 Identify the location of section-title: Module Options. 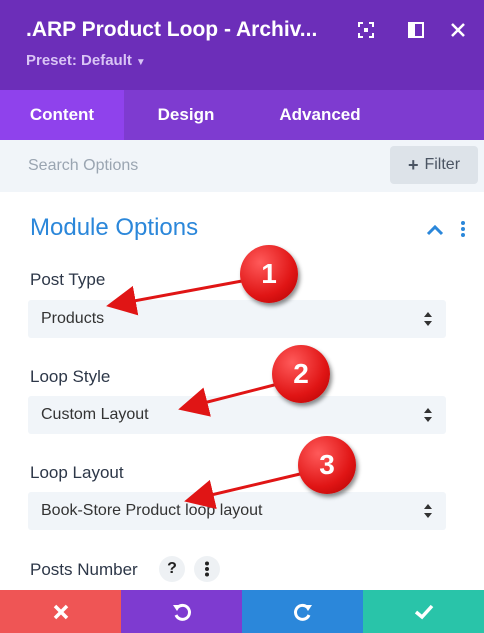
(114, 227).